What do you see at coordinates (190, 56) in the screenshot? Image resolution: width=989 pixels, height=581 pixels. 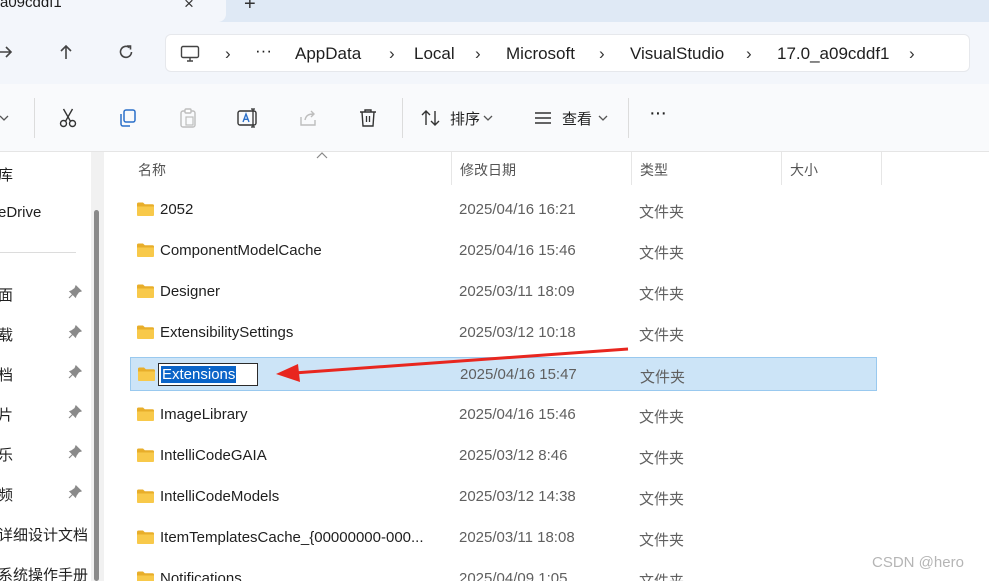 I see `computer-icon` at bounding box center [190, 56].